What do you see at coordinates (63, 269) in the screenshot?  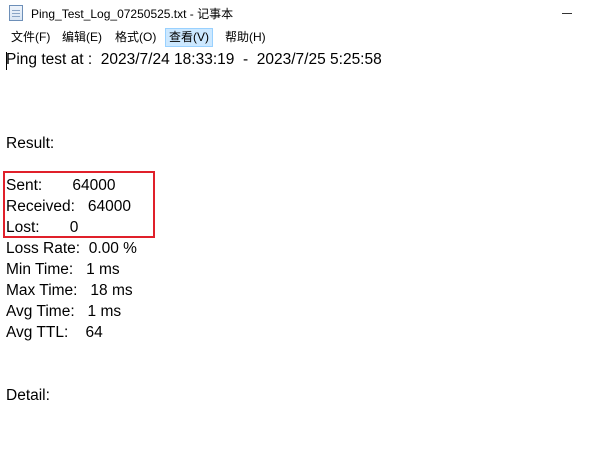 I see `min-time-line: Min Time: 1 ms` at bounding box center [63, 269].